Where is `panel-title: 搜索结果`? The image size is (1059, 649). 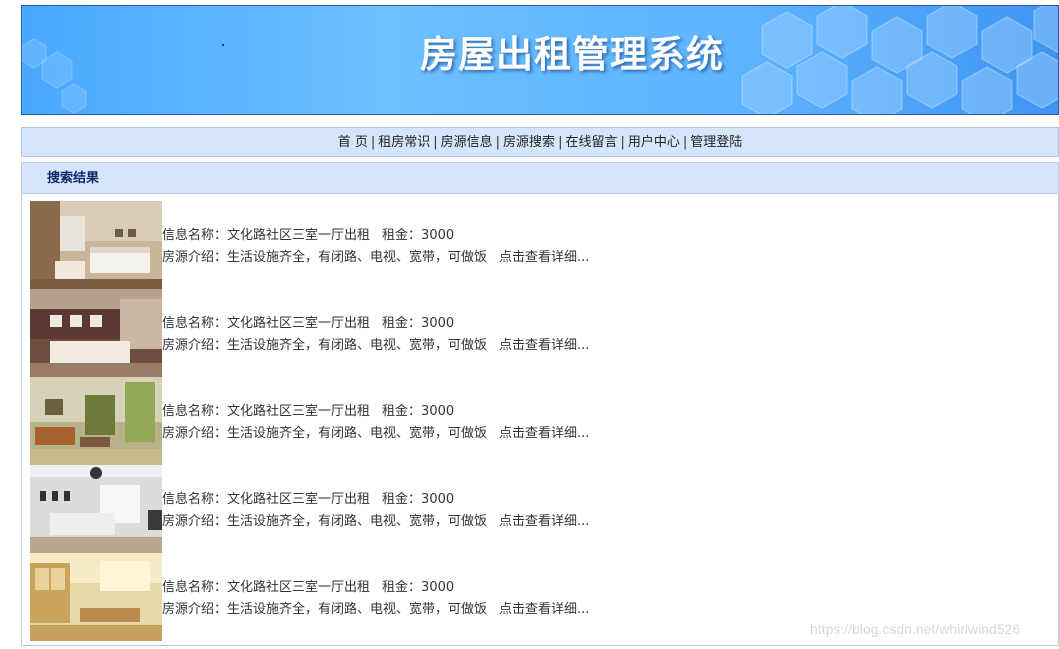 panel-title: 搜索结果 is located at coordinates (540, 178).